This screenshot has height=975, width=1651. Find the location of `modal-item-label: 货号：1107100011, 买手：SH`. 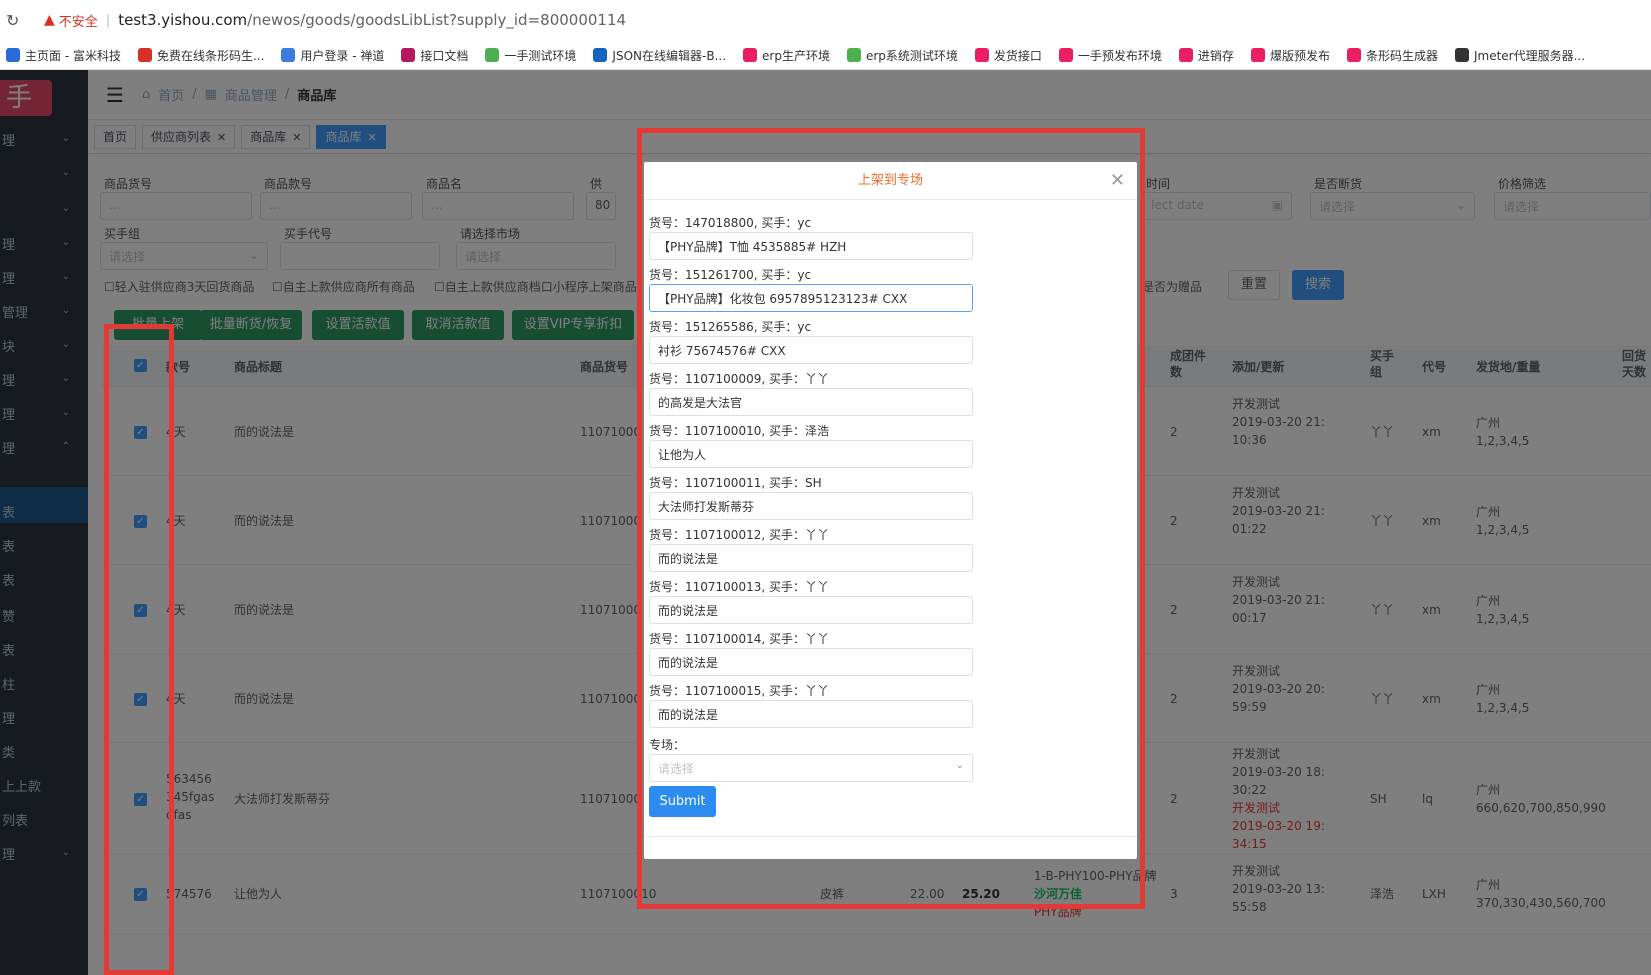

modal-item-label: 货号：1107100011, 买手：SH is located at coordinates (735, 483).